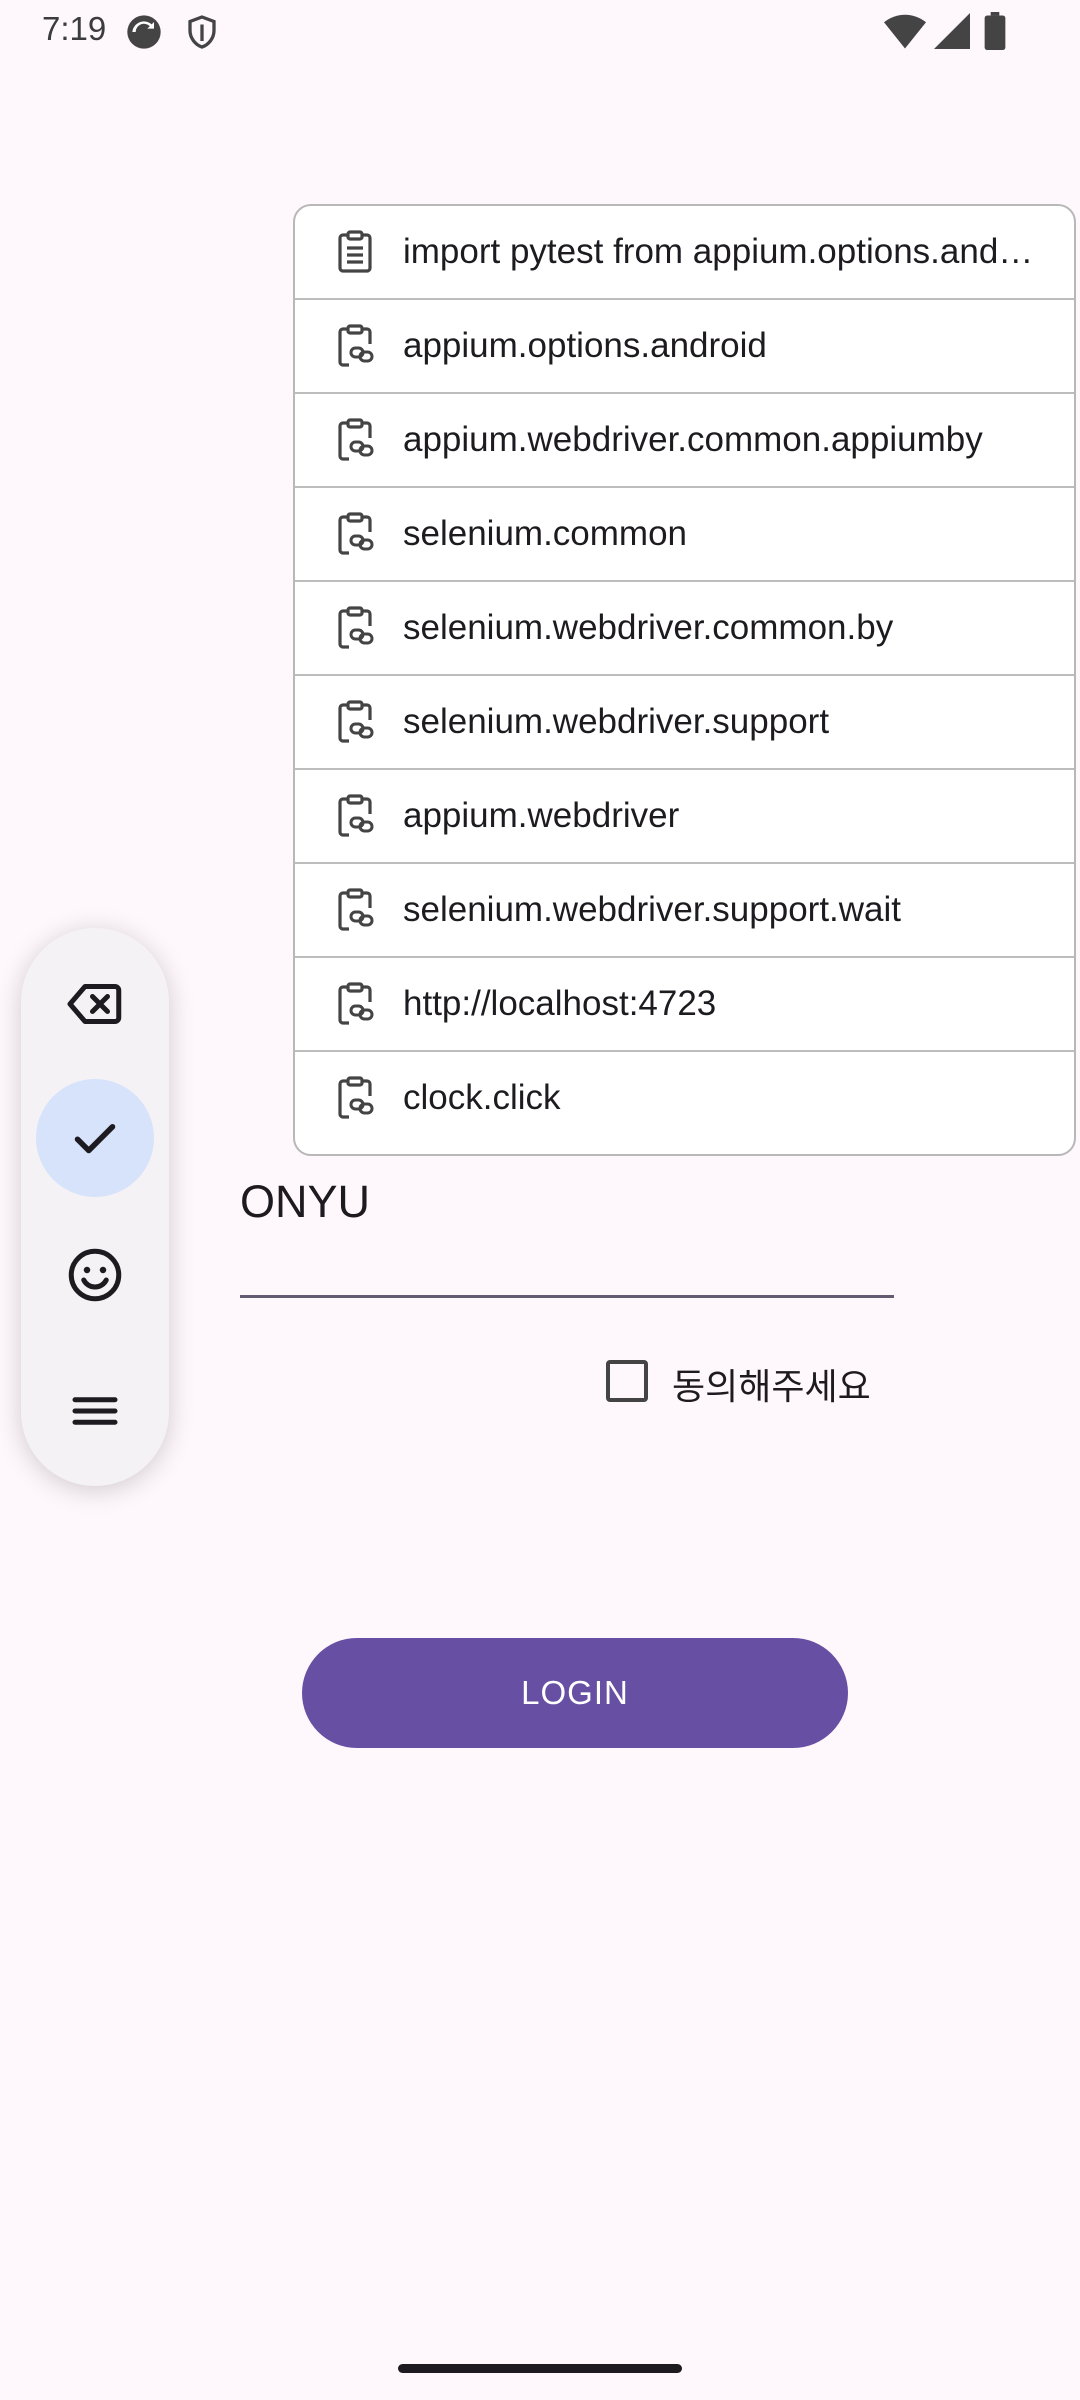  What do you see at coordinates (540, 32) in the screenshot?
I see `status-bar: 7:19` at bounding box center [540, 32].